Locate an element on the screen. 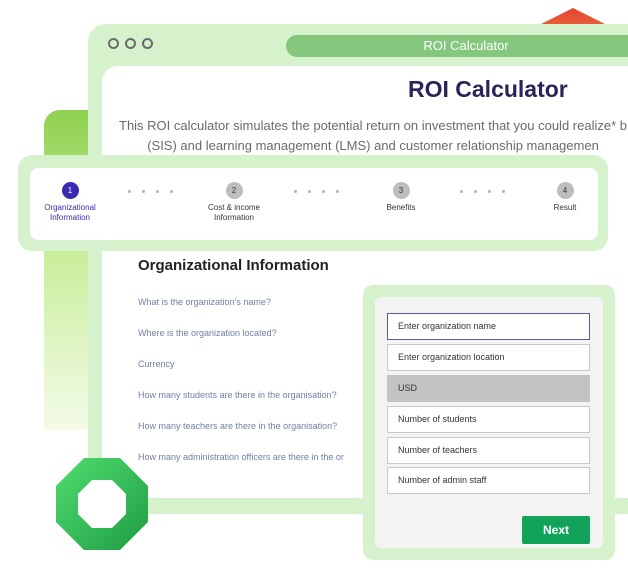  org-location-input: Enter organization location is located at coordinates (488, 357).